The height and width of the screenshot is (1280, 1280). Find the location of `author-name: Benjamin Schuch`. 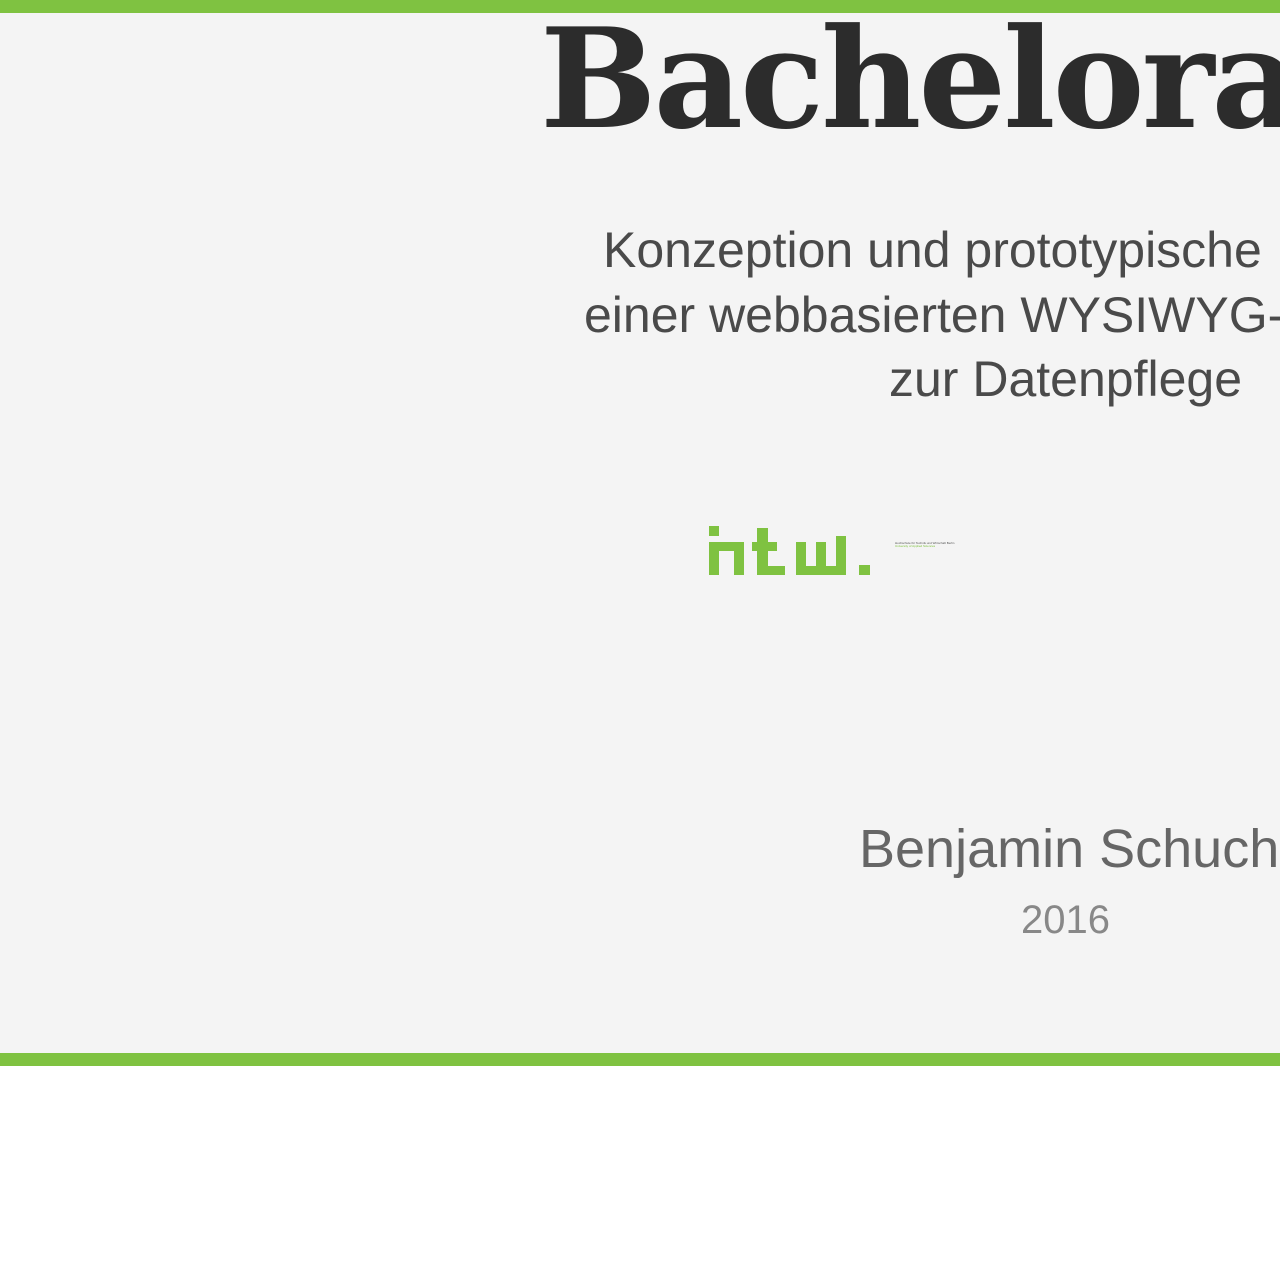

author-name: Benjamin Schuch is located at coordinates (1069, 849).